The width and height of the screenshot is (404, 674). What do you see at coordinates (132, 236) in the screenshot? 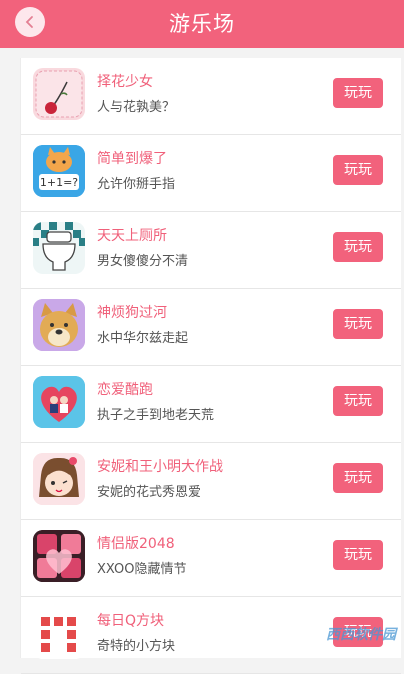
I see `game-name: 天天上厕所` at bounding box center [132, 236].